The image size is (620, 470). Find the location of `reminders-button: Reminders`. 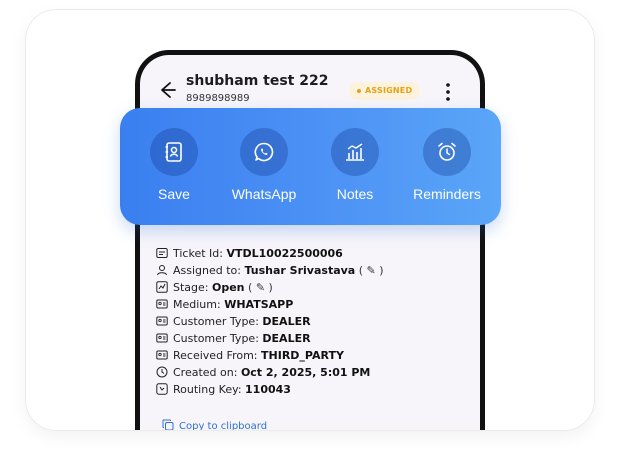

reminders-button: Reminders is located at coordinates (447, 166).